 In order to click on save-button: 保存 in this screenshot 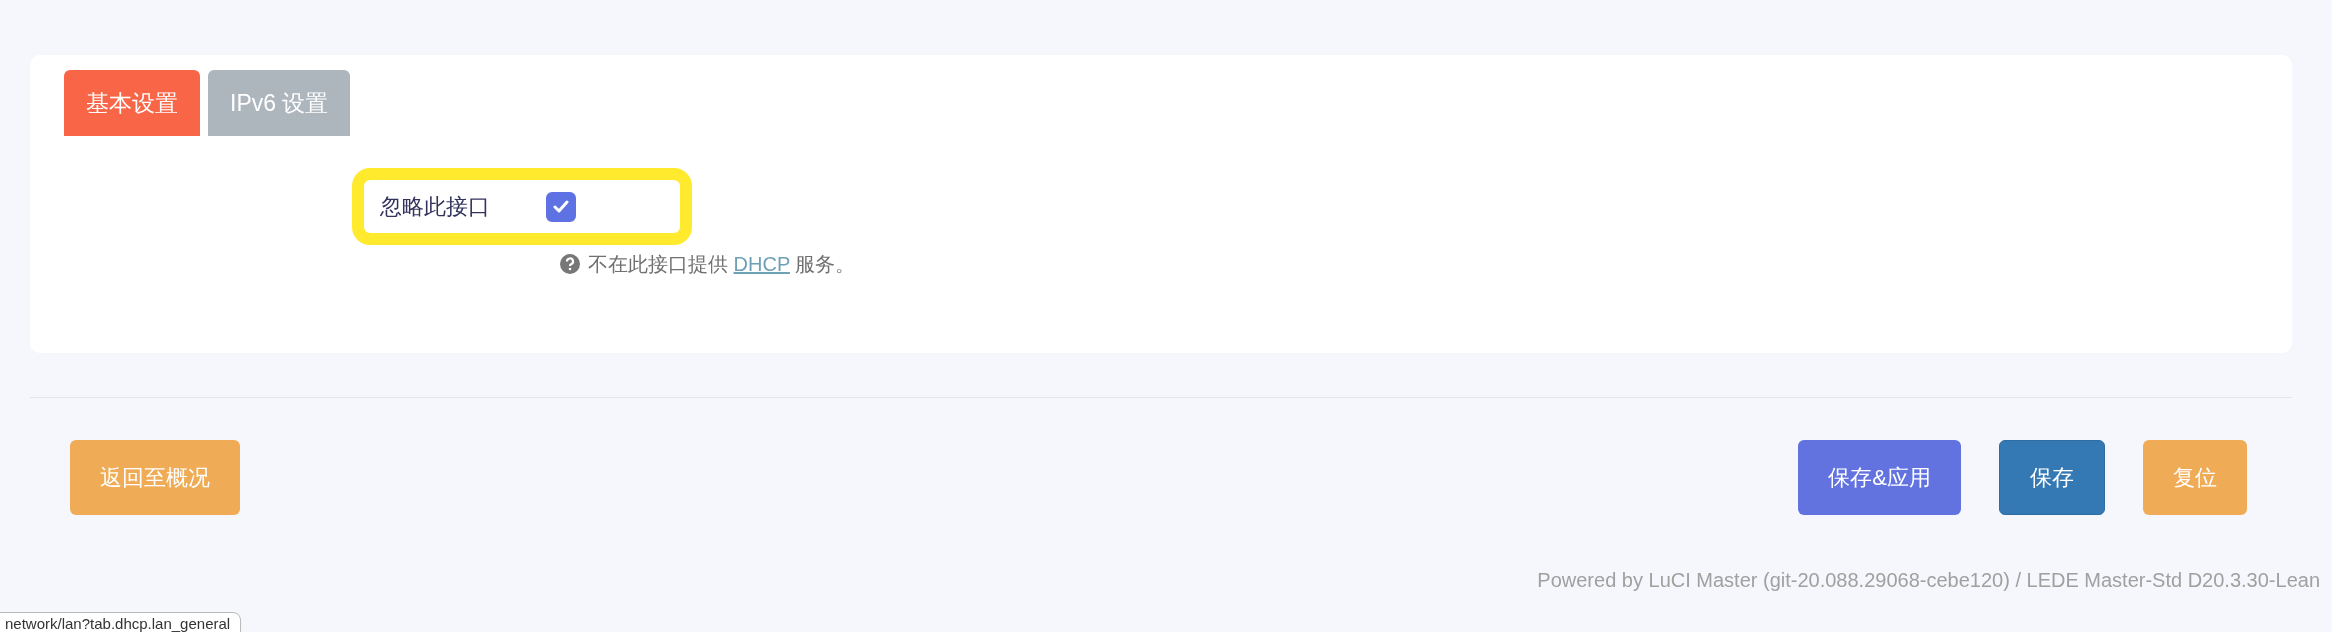, I will do `click(2052, 477)`.